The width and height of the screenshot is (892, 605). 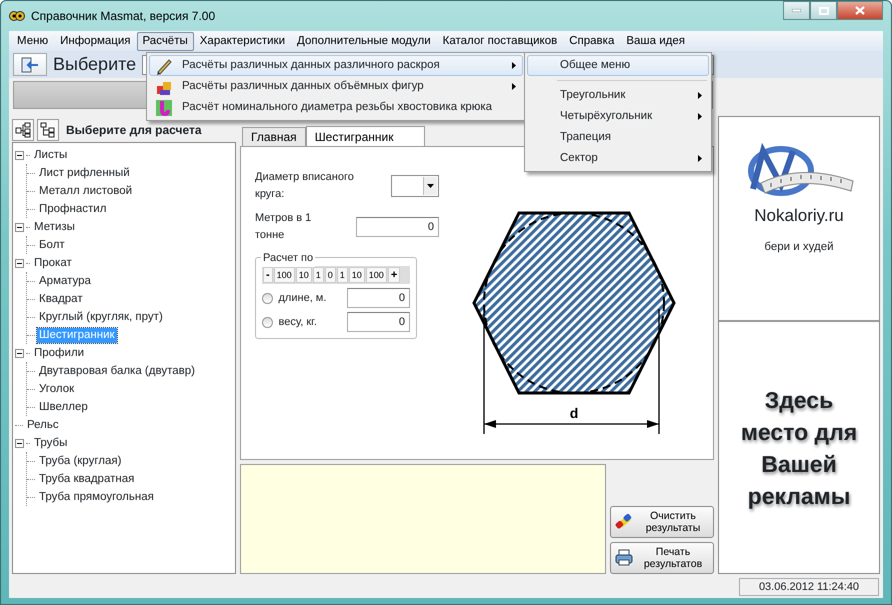 I want to click on status-datetime: 03.06.2012 11:24:40, so click(x=809, y=587).